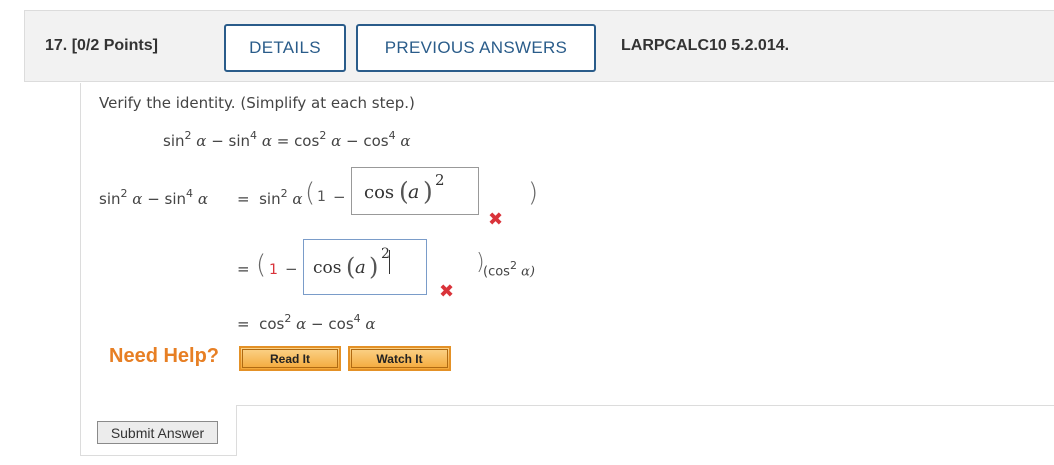 This screenshot has height=465, width=1054. I want to click on details-button: DETAILS, so click(285, 48).